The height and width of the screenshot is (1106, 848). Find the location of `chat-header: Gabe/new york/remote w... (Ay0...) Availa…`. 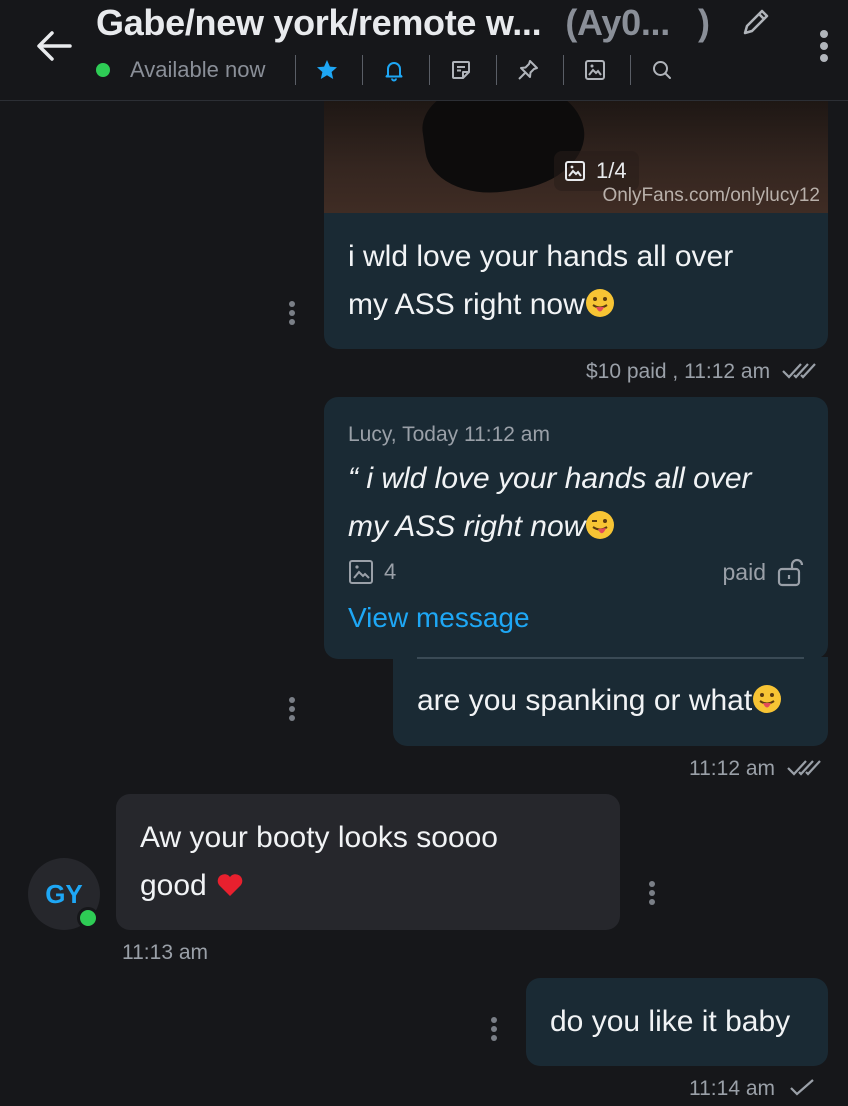

chat-header: Gabe/new york/remote w... (Ay0...) Availa… is located at coordinates (424, 50).